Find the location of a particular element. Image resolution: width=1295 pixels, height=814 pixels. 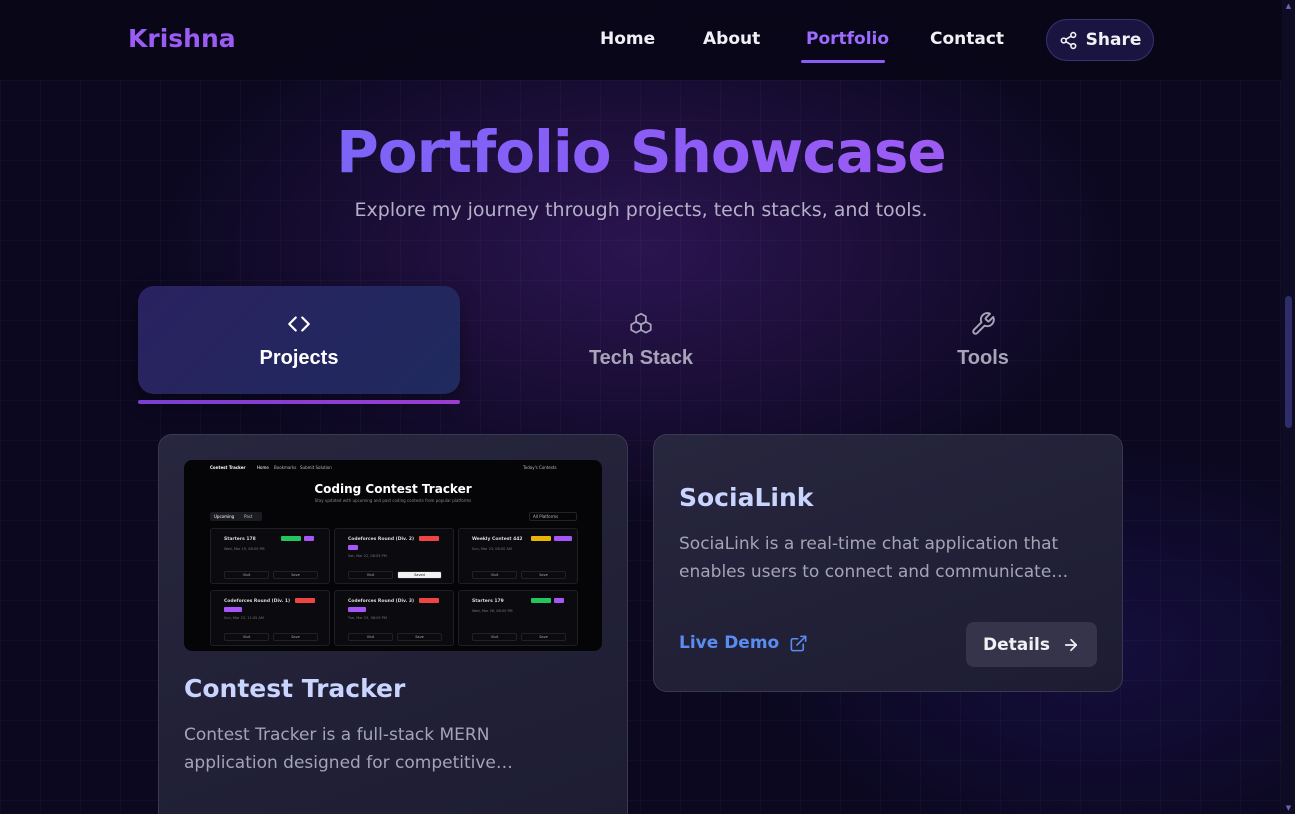

tab-tech-stack: Tech Stack is located at coordinates (641, 340).